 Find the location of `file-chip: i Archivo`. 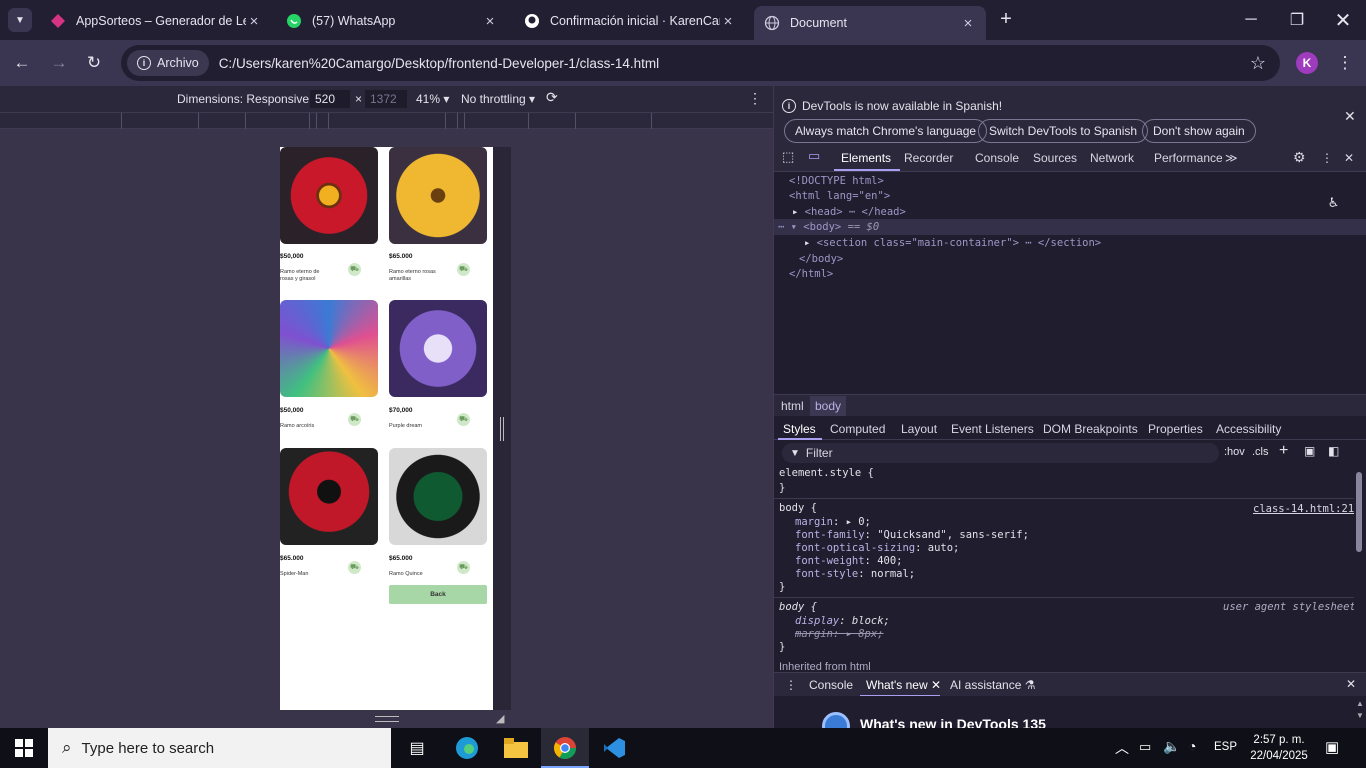

file-chip: i Archivo is located at coordinates (168, 63).